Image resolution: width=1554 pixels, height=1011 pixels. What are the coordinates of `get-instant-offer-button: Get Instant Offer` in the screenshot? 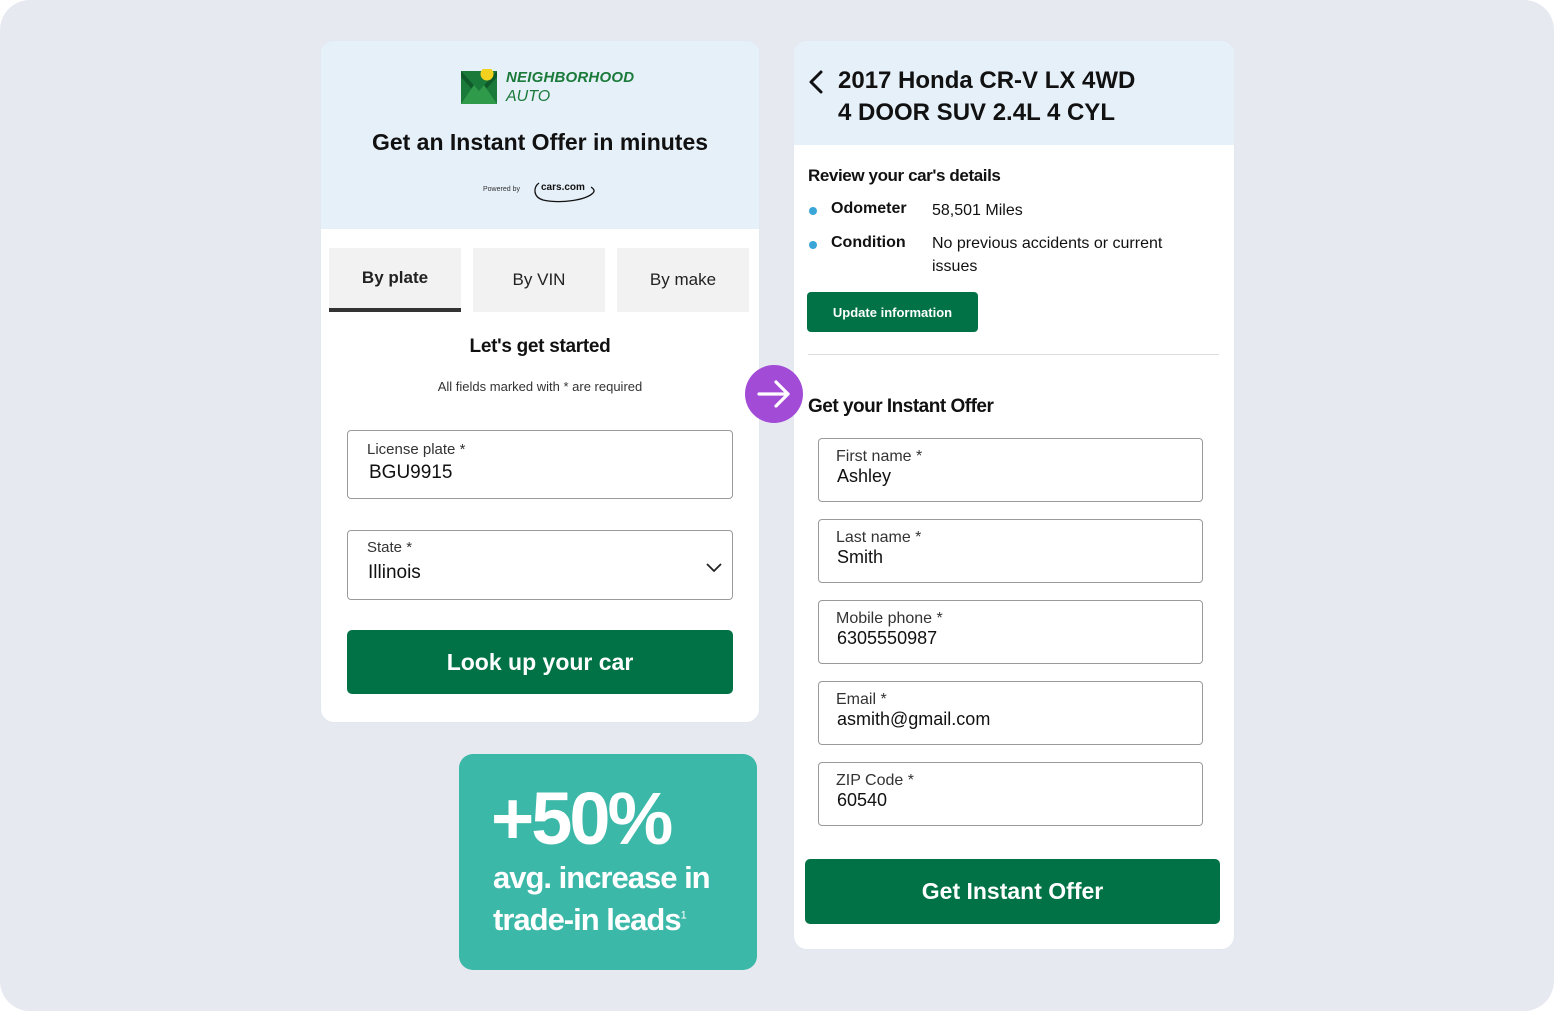 It's located at (1012, 891).